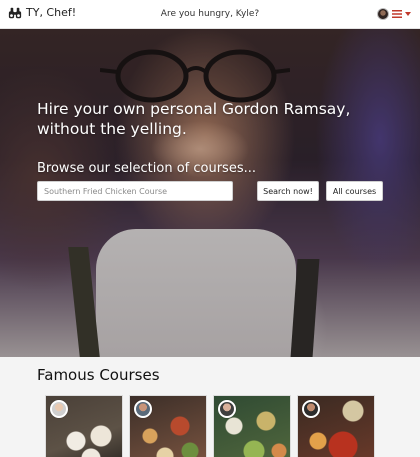 The image size is (420, 457). I want to click on famous-courses-title: Famous Courses, so click(98, 375).